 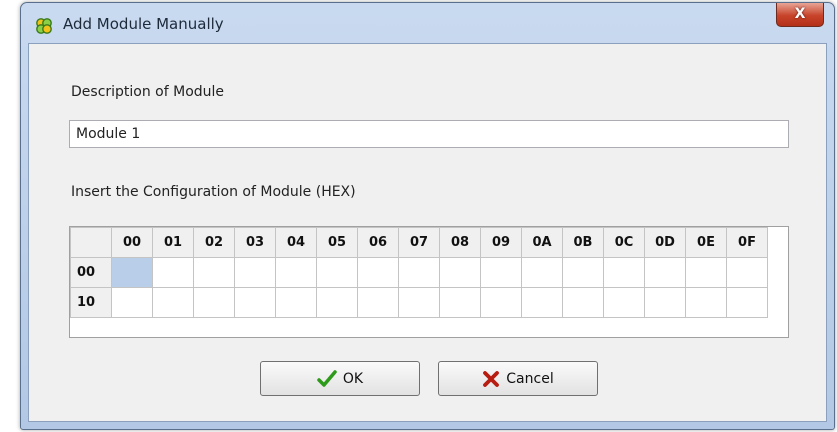 What do you see at coordinates (173, 242) in the screenshot?
I see `column-header: 01` at bounding box center [173, 242].